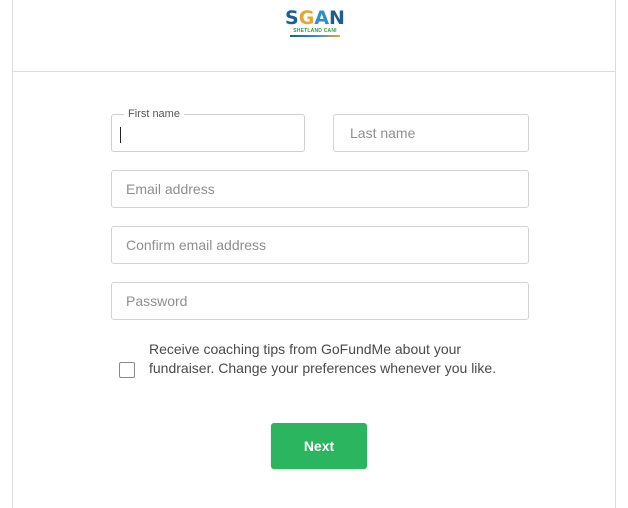 The height and width of the screenshot is (508, 628). What do you see at coordinates (157, 301) in the screenshot?
I see `password-placeholder: Password` at bounding box center [157, 301].